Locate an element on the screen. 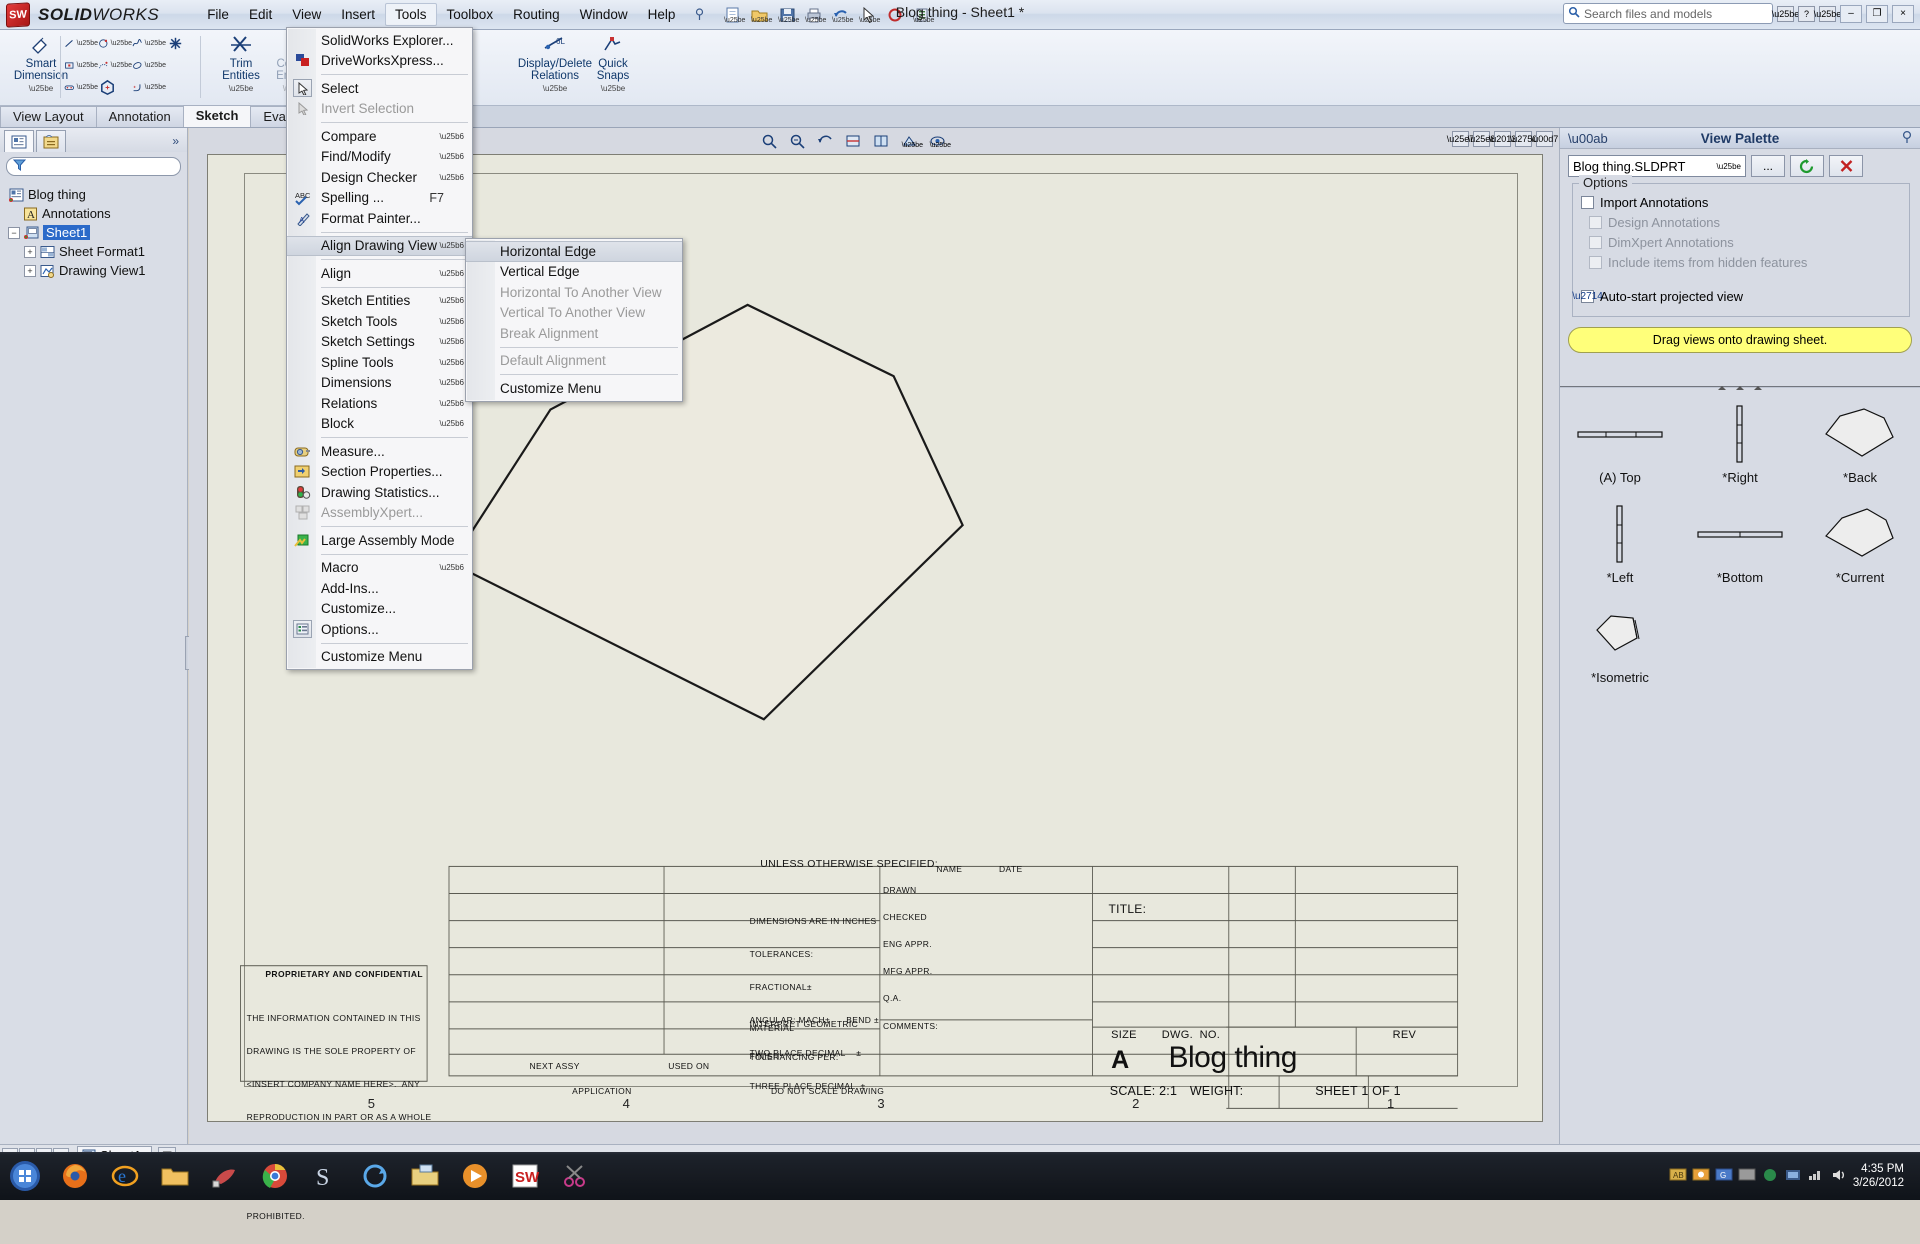 Image resolution: width=1920 pixels, height=1244 pixels. search-dropdown-icon: \u25be is located at coordinates (1785, 13).